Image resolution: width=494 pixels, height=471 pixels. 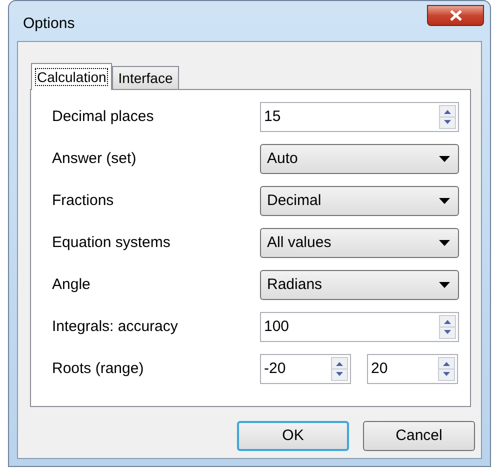 I want to click on setting-label: Integrals: accuracy, so click(x=115, y=326).